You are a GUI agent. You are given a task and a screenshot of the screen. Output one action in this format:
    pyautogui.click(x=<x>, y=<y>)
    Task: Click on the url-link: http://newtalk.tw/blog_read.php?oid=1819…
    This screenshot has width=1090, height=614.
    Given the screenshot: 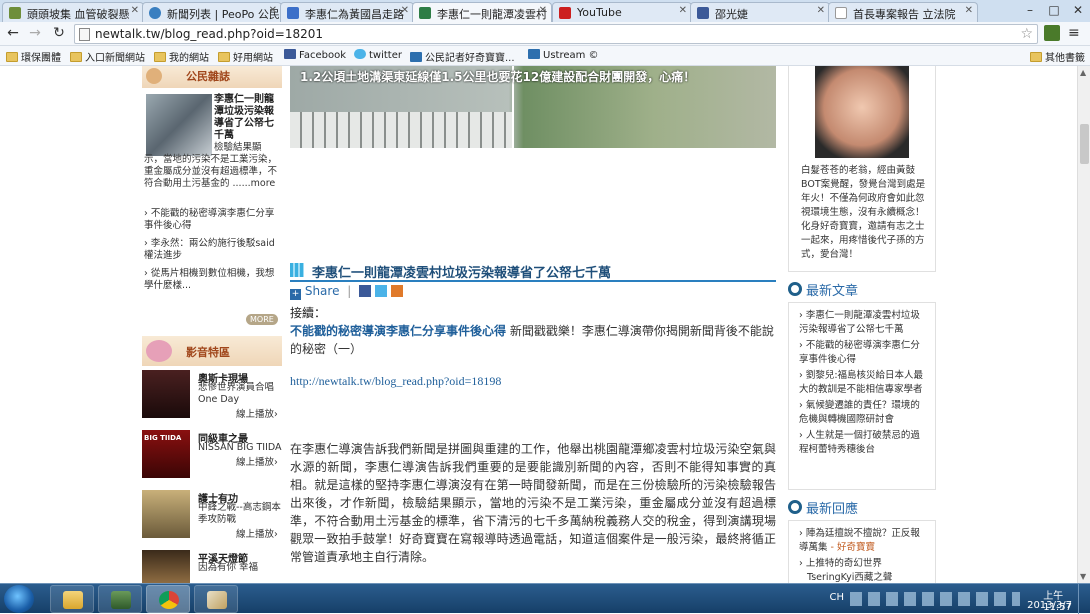 What is the action you would take?
    pyautogui.click(x=395, y=381)
    